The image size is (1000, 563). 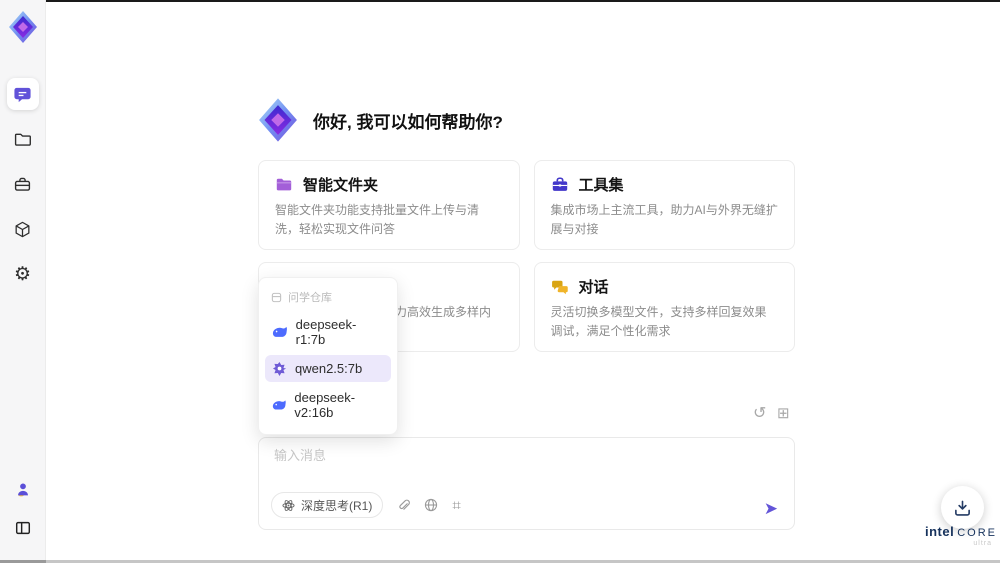 I want to click on card-dialogue: 对话 灵活切换多模型文件，支持多样回复效果调试，满足个性化需求, so click(x=664, y=307).